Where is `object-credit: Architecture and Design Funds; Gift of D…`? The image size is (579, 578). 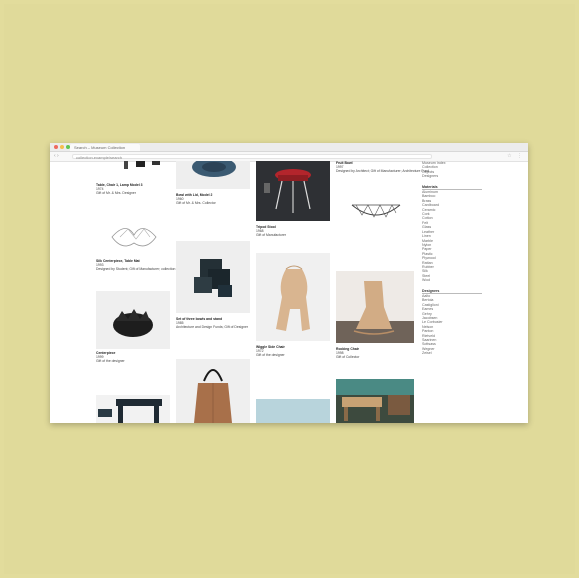
object-credit: Architecture and Design Funds; Gift of D… is located at coordinates (212, 327).